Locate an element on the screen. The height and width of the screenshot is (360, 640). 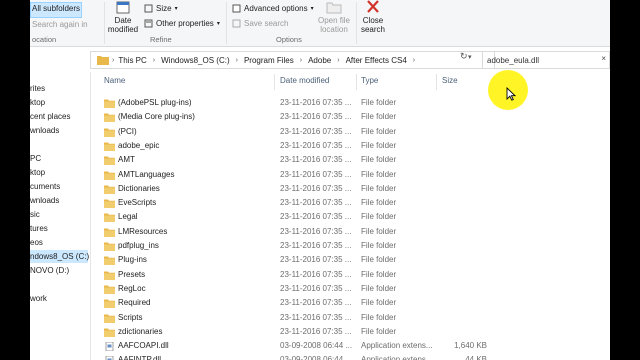
folder-row: Legal 23-11-2016 07:35 ... File folder is located at coordinates (355, 217).